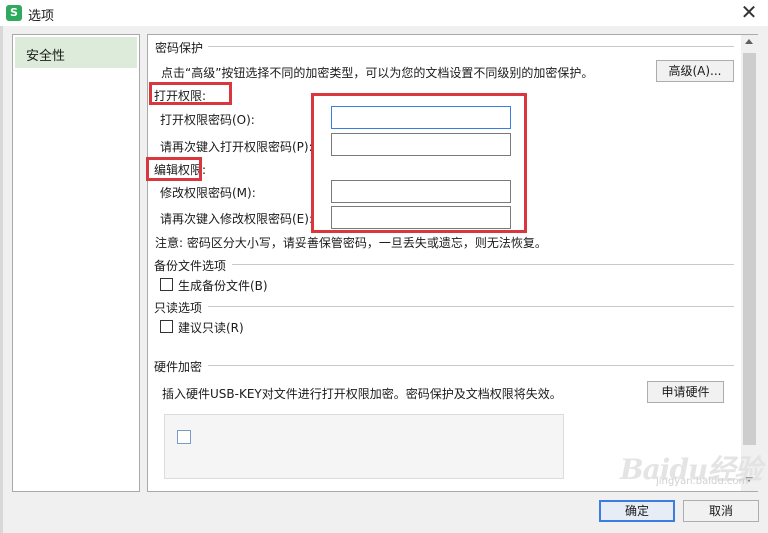 This screenshot has width=768, height=533. Describe the element at coordinates (362, 394) in the screenshot. I see `hardware-description: 插入硬件USB-KEY对文件进行打开权限加密。密码保护及文档权限将失效。` at that location.